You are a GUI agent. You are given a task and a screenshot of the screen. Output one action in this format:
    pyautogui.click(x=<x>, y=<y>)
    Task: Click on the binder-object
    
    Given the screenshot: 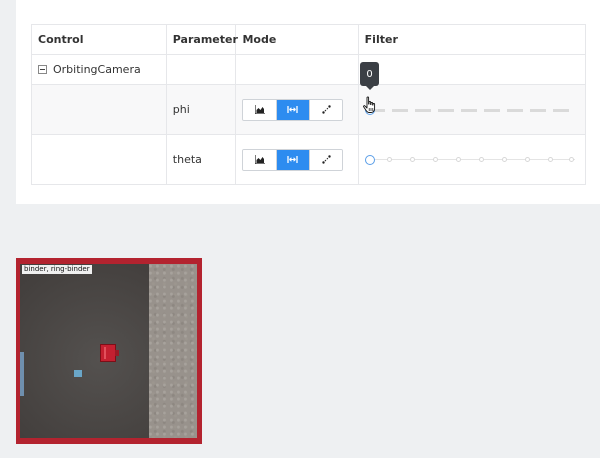 What is the action you would take?
    pyautogui.click(x=109, y=353)
    